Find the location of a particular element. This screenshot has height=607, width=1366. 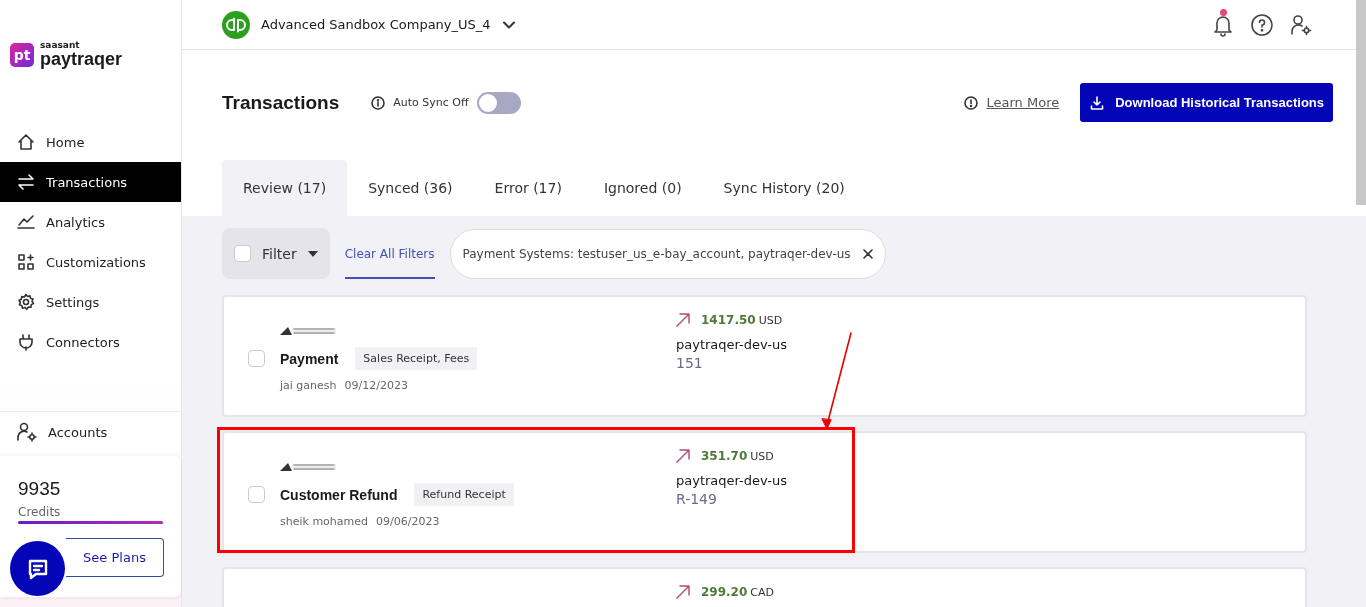

caret-icon is located at coordinates (312, 253).